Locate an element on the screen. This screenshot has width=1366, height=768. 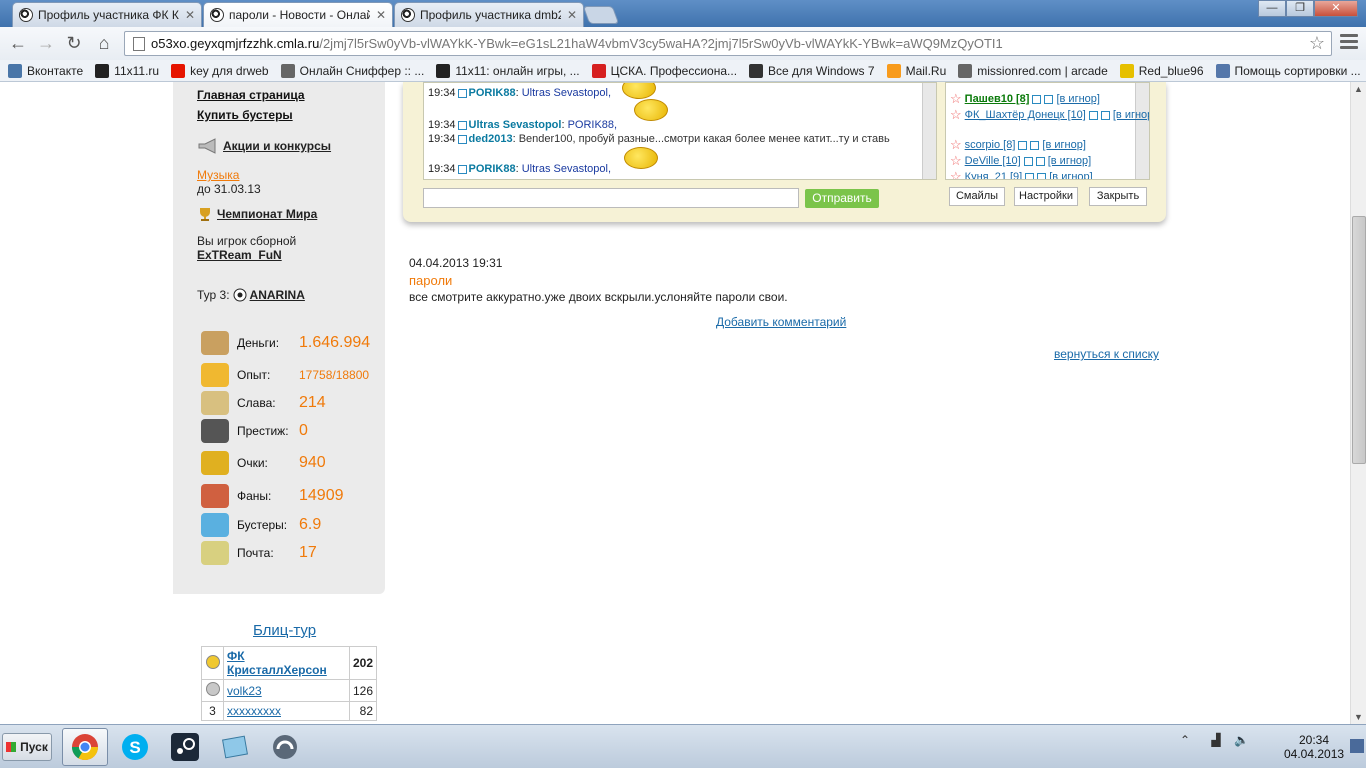
chat-input is located at coordinates (611, 198).